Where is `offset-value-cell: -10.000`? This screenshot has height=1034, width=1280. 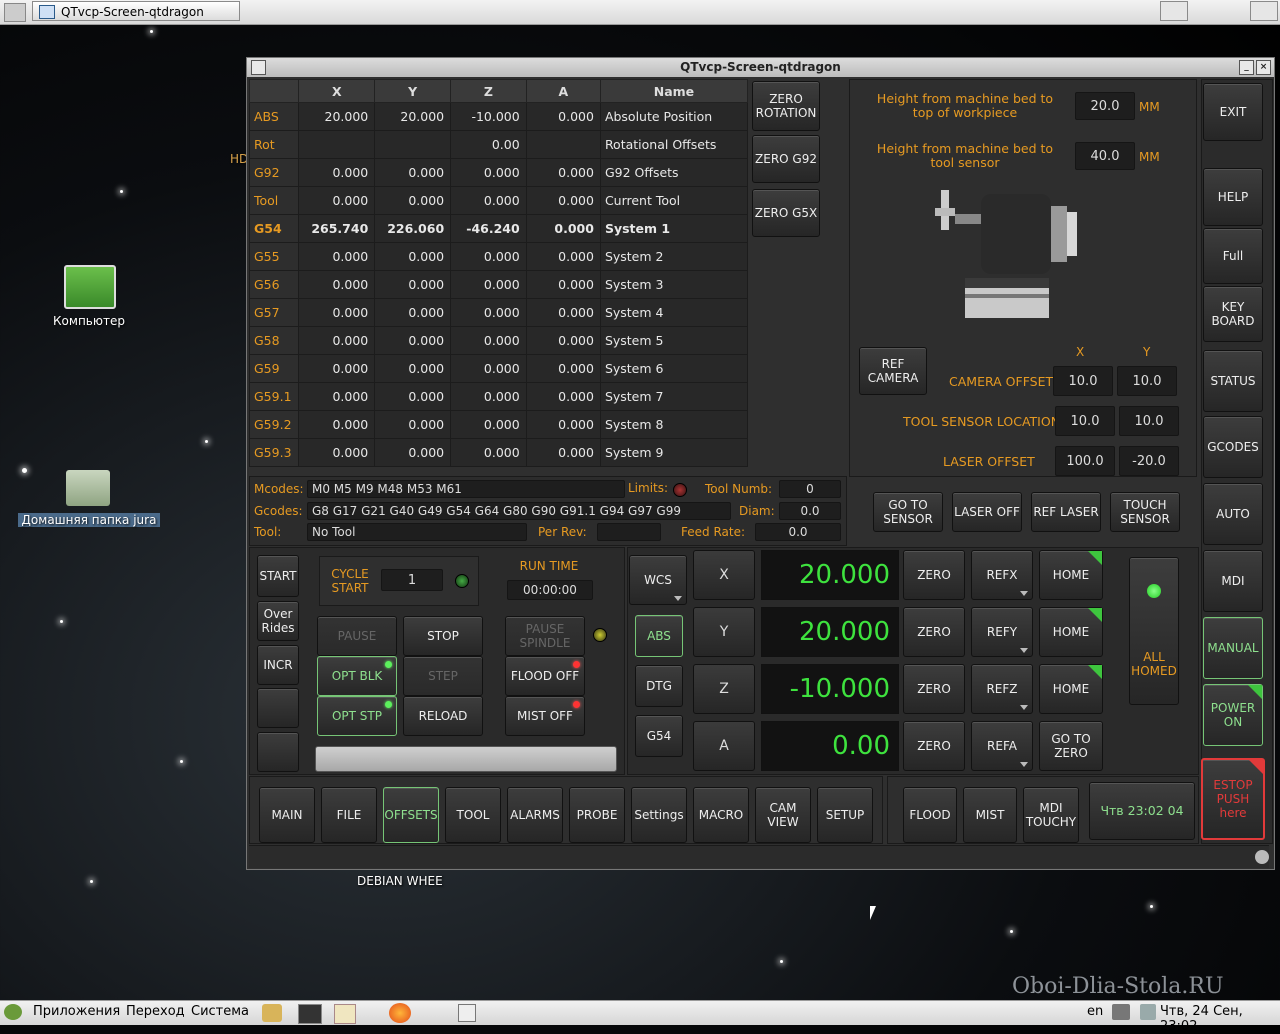 offset-value-cell: -10.000 is located at coordinates (488, 116).